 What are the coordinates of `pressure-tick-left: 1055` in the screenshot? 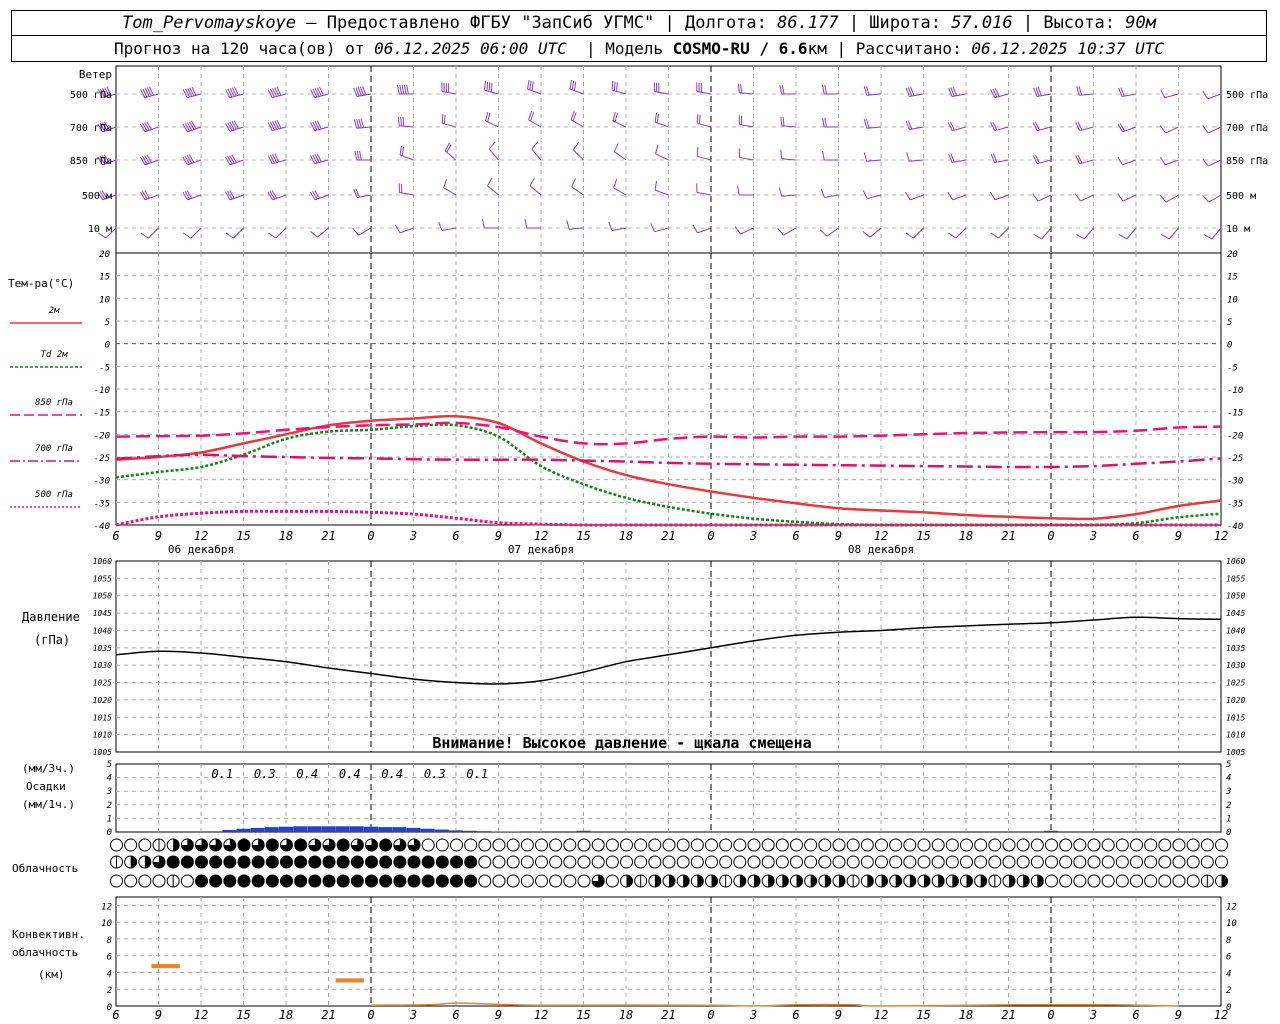 It's located at (102, 578).